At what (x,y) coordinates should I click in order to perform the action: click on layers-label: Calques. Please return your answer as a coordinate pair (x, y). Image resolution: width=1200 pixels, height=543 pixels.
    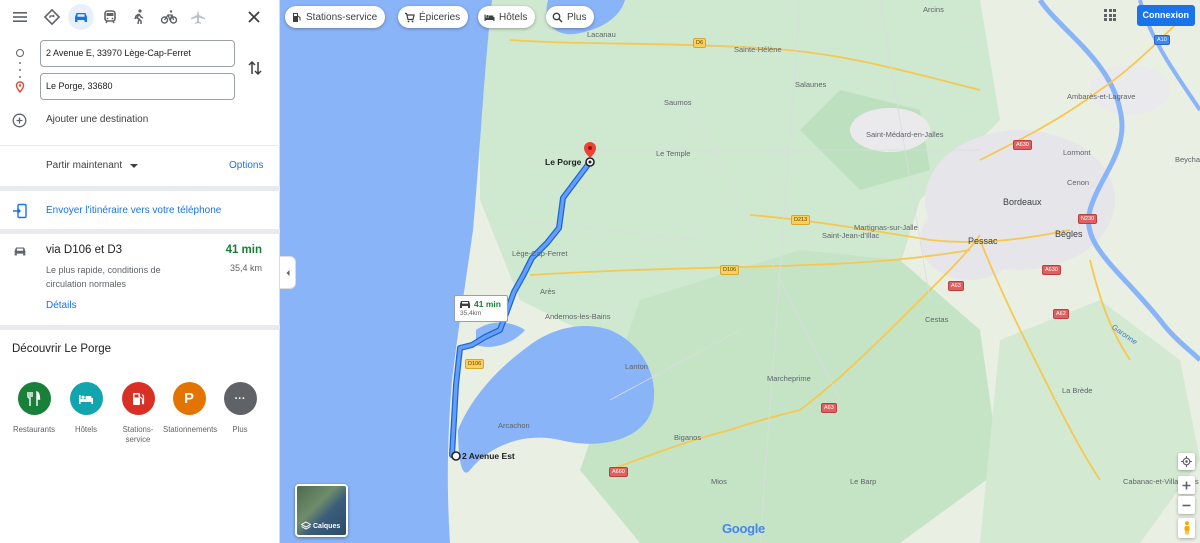
    Looking at the image, I should click on (327, 526).